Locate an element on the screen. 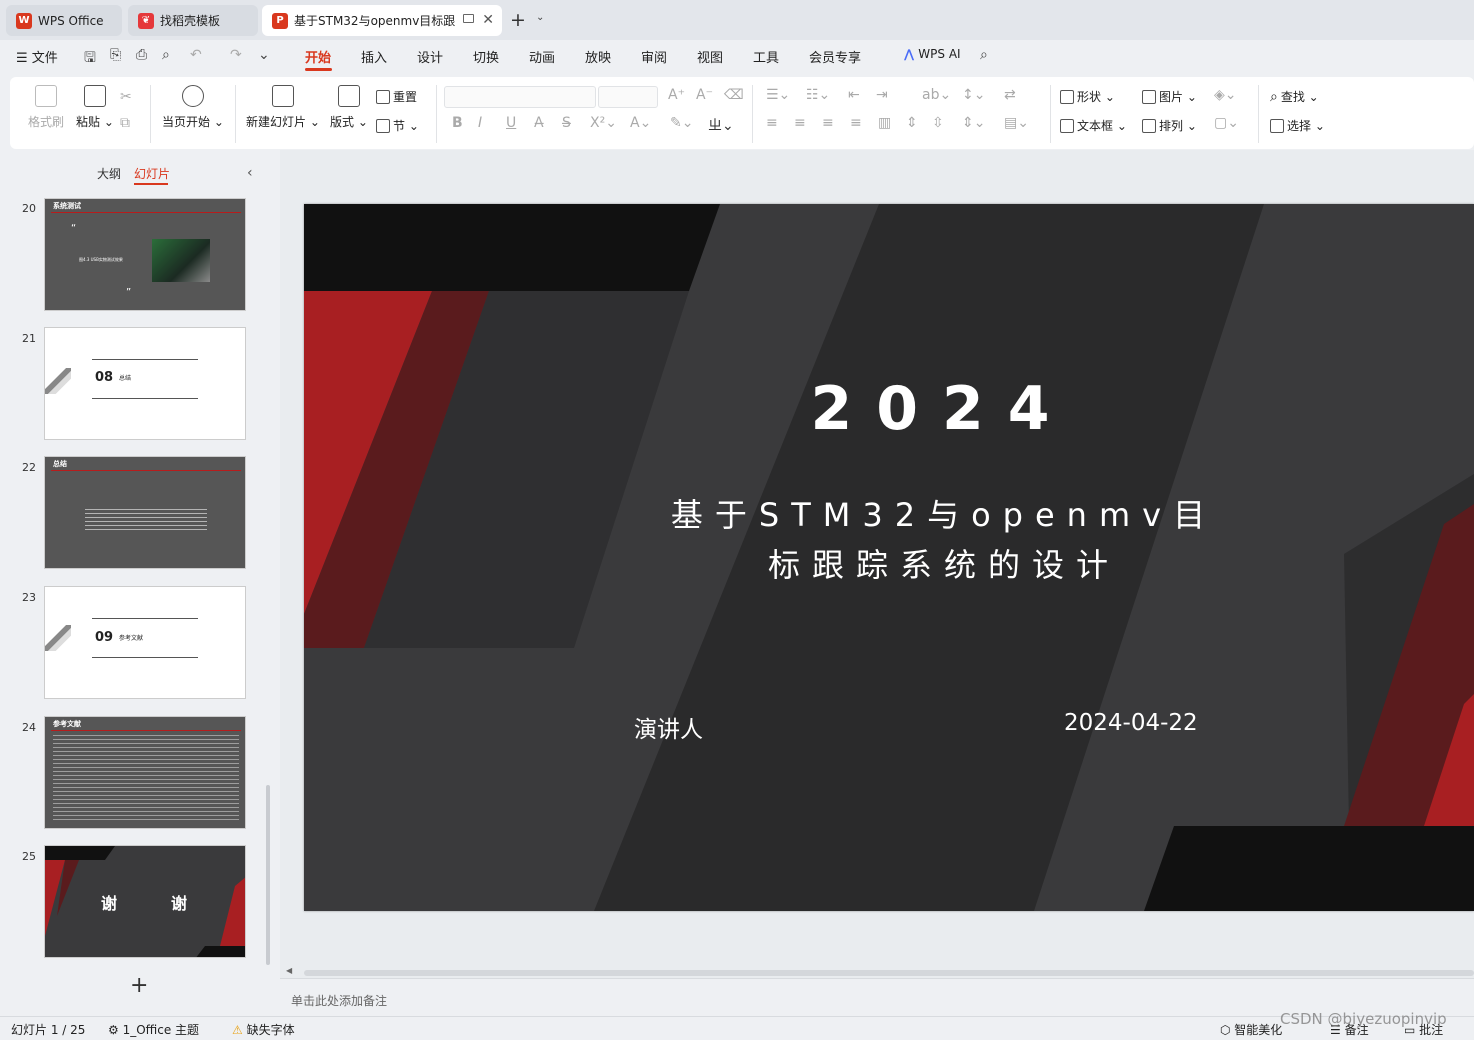 The height and width of the screenshot is (1040, 1474). phonetic-icon: ㄓ⌄ is located at coordinates (721, 125).